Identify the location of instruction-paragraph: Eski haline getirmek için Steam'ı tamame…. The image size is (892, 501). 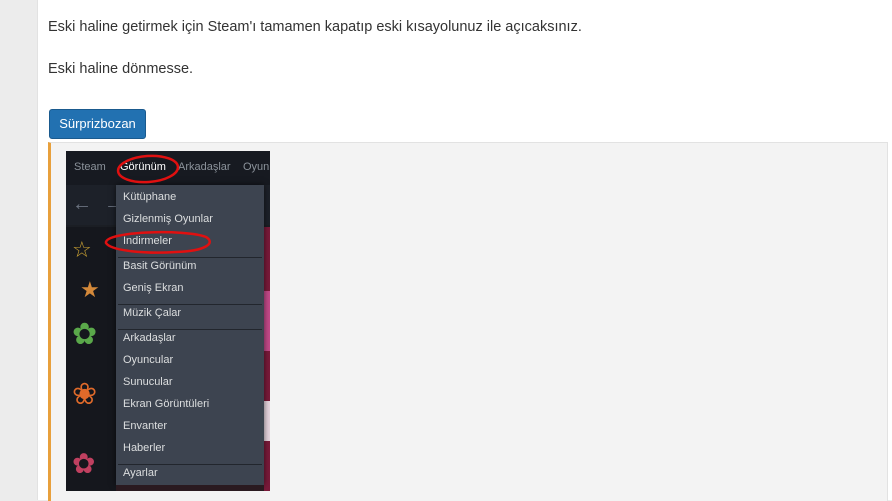
(315, 27).